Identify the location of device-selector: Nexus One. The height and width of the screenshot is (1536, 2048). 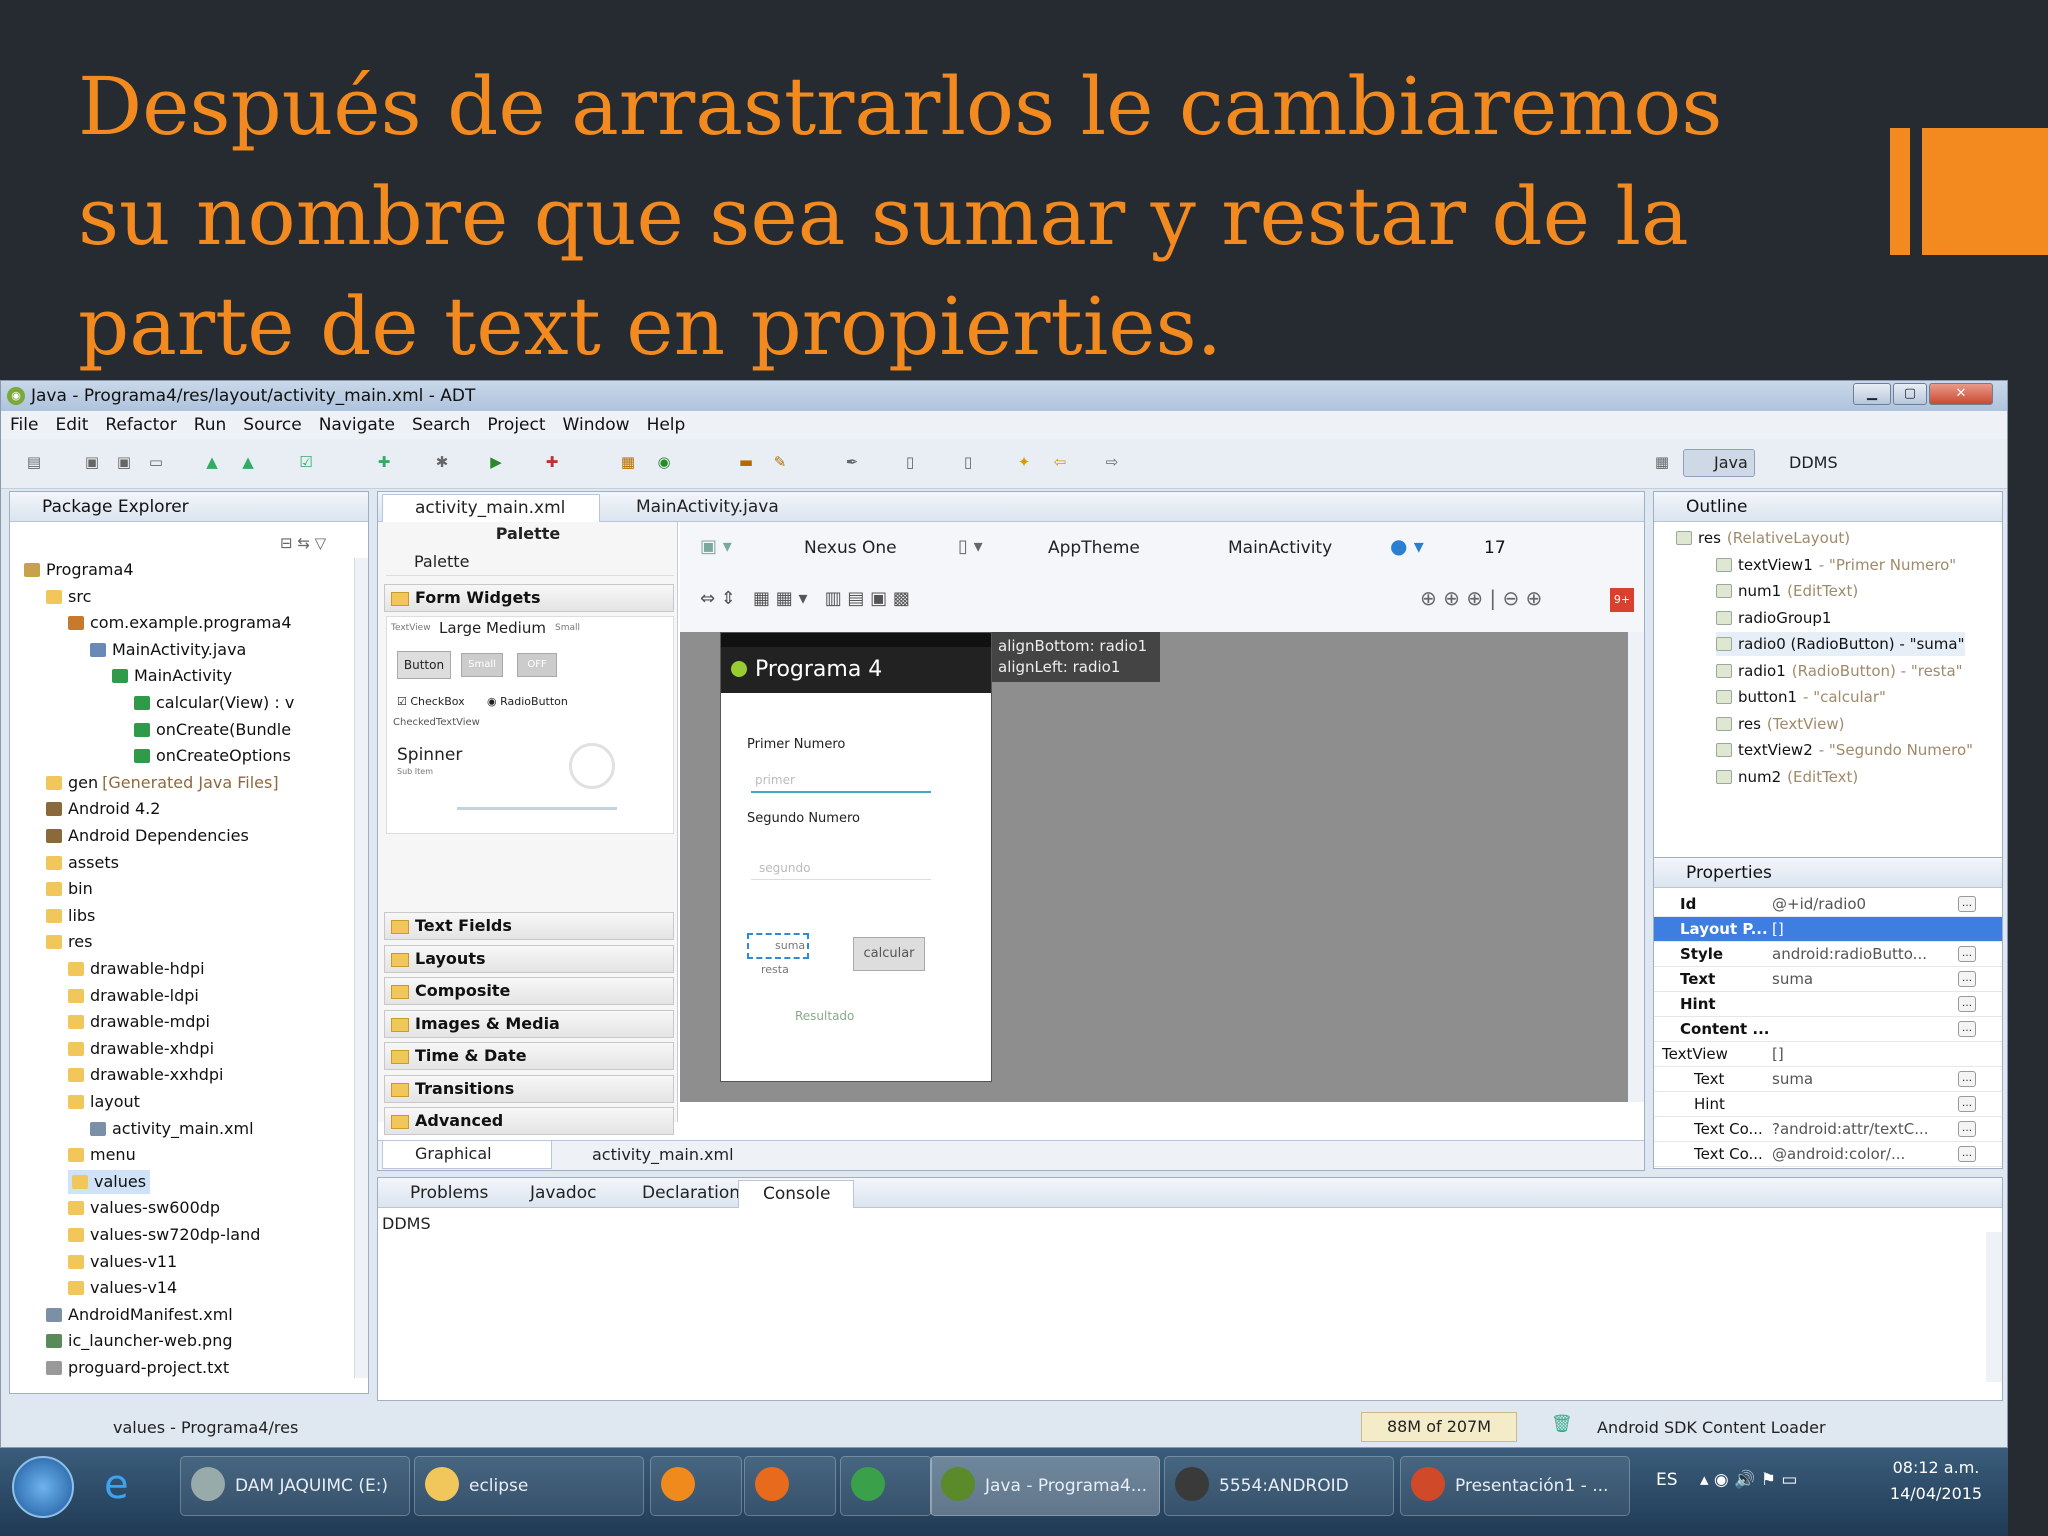
(838, 548).